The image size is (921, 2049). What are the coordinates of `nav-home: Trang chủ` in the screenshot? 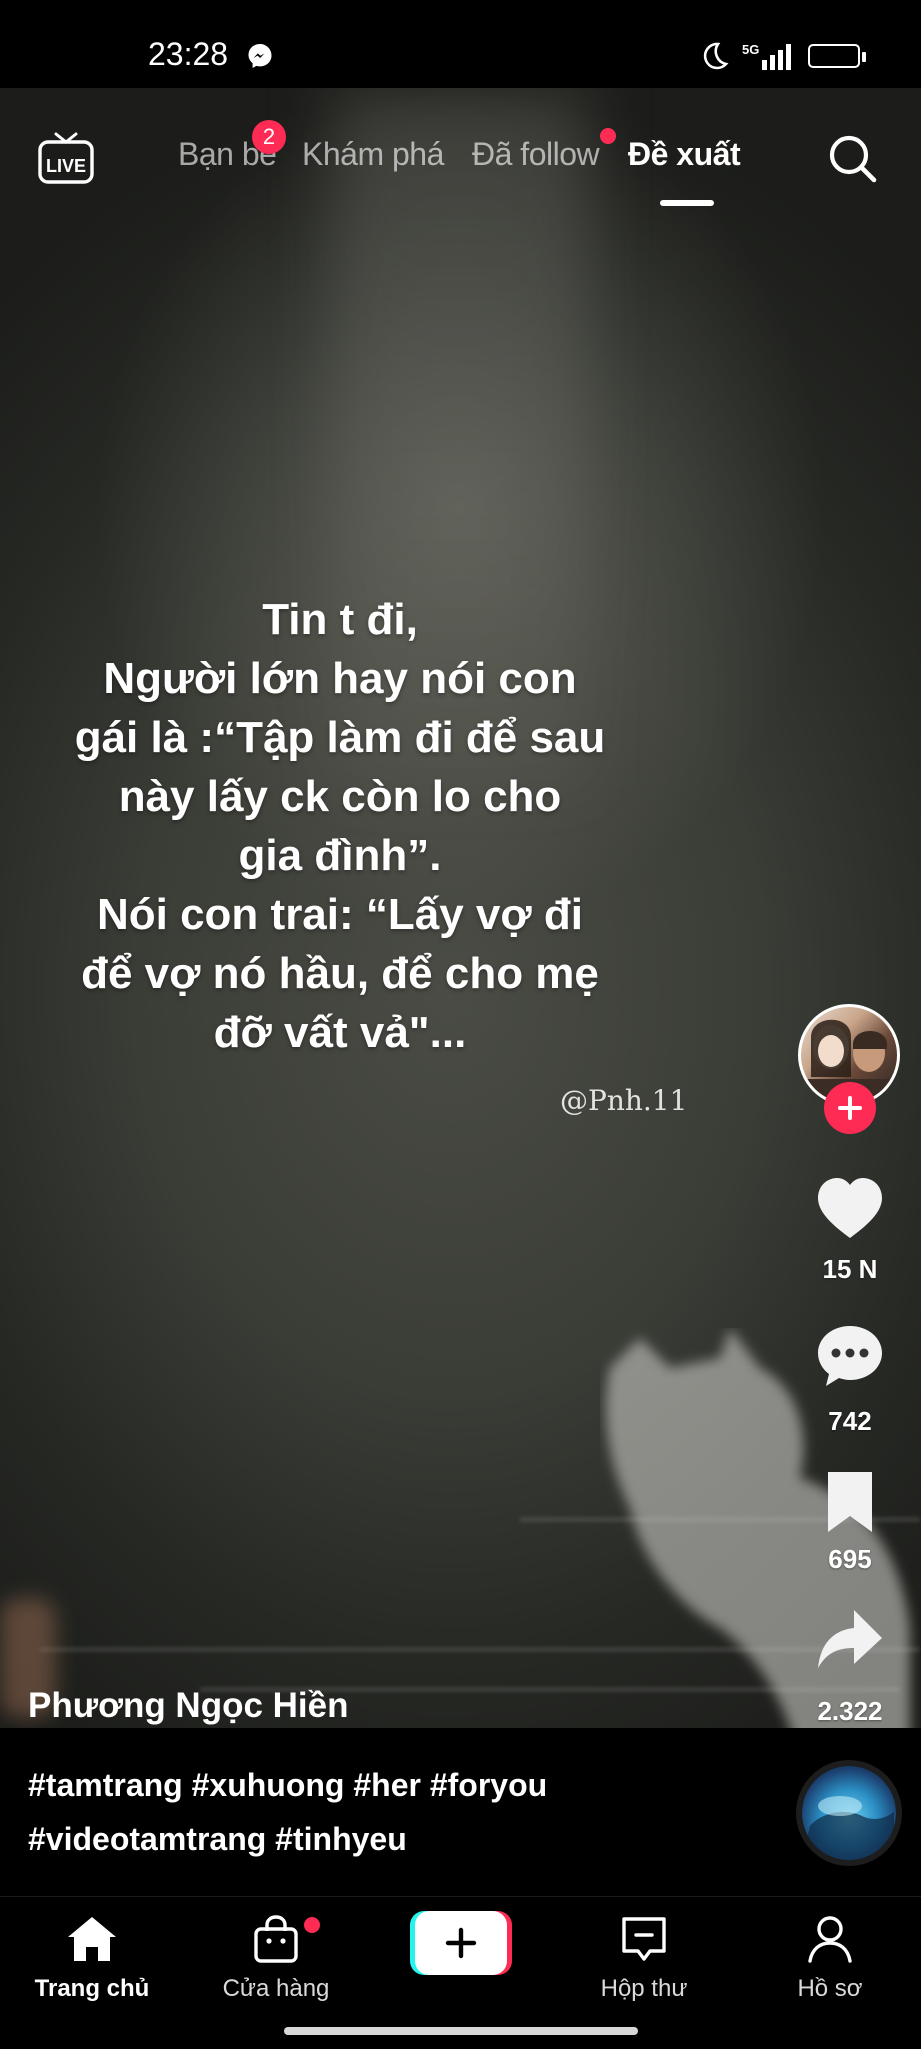 It's located at (92, 1968).